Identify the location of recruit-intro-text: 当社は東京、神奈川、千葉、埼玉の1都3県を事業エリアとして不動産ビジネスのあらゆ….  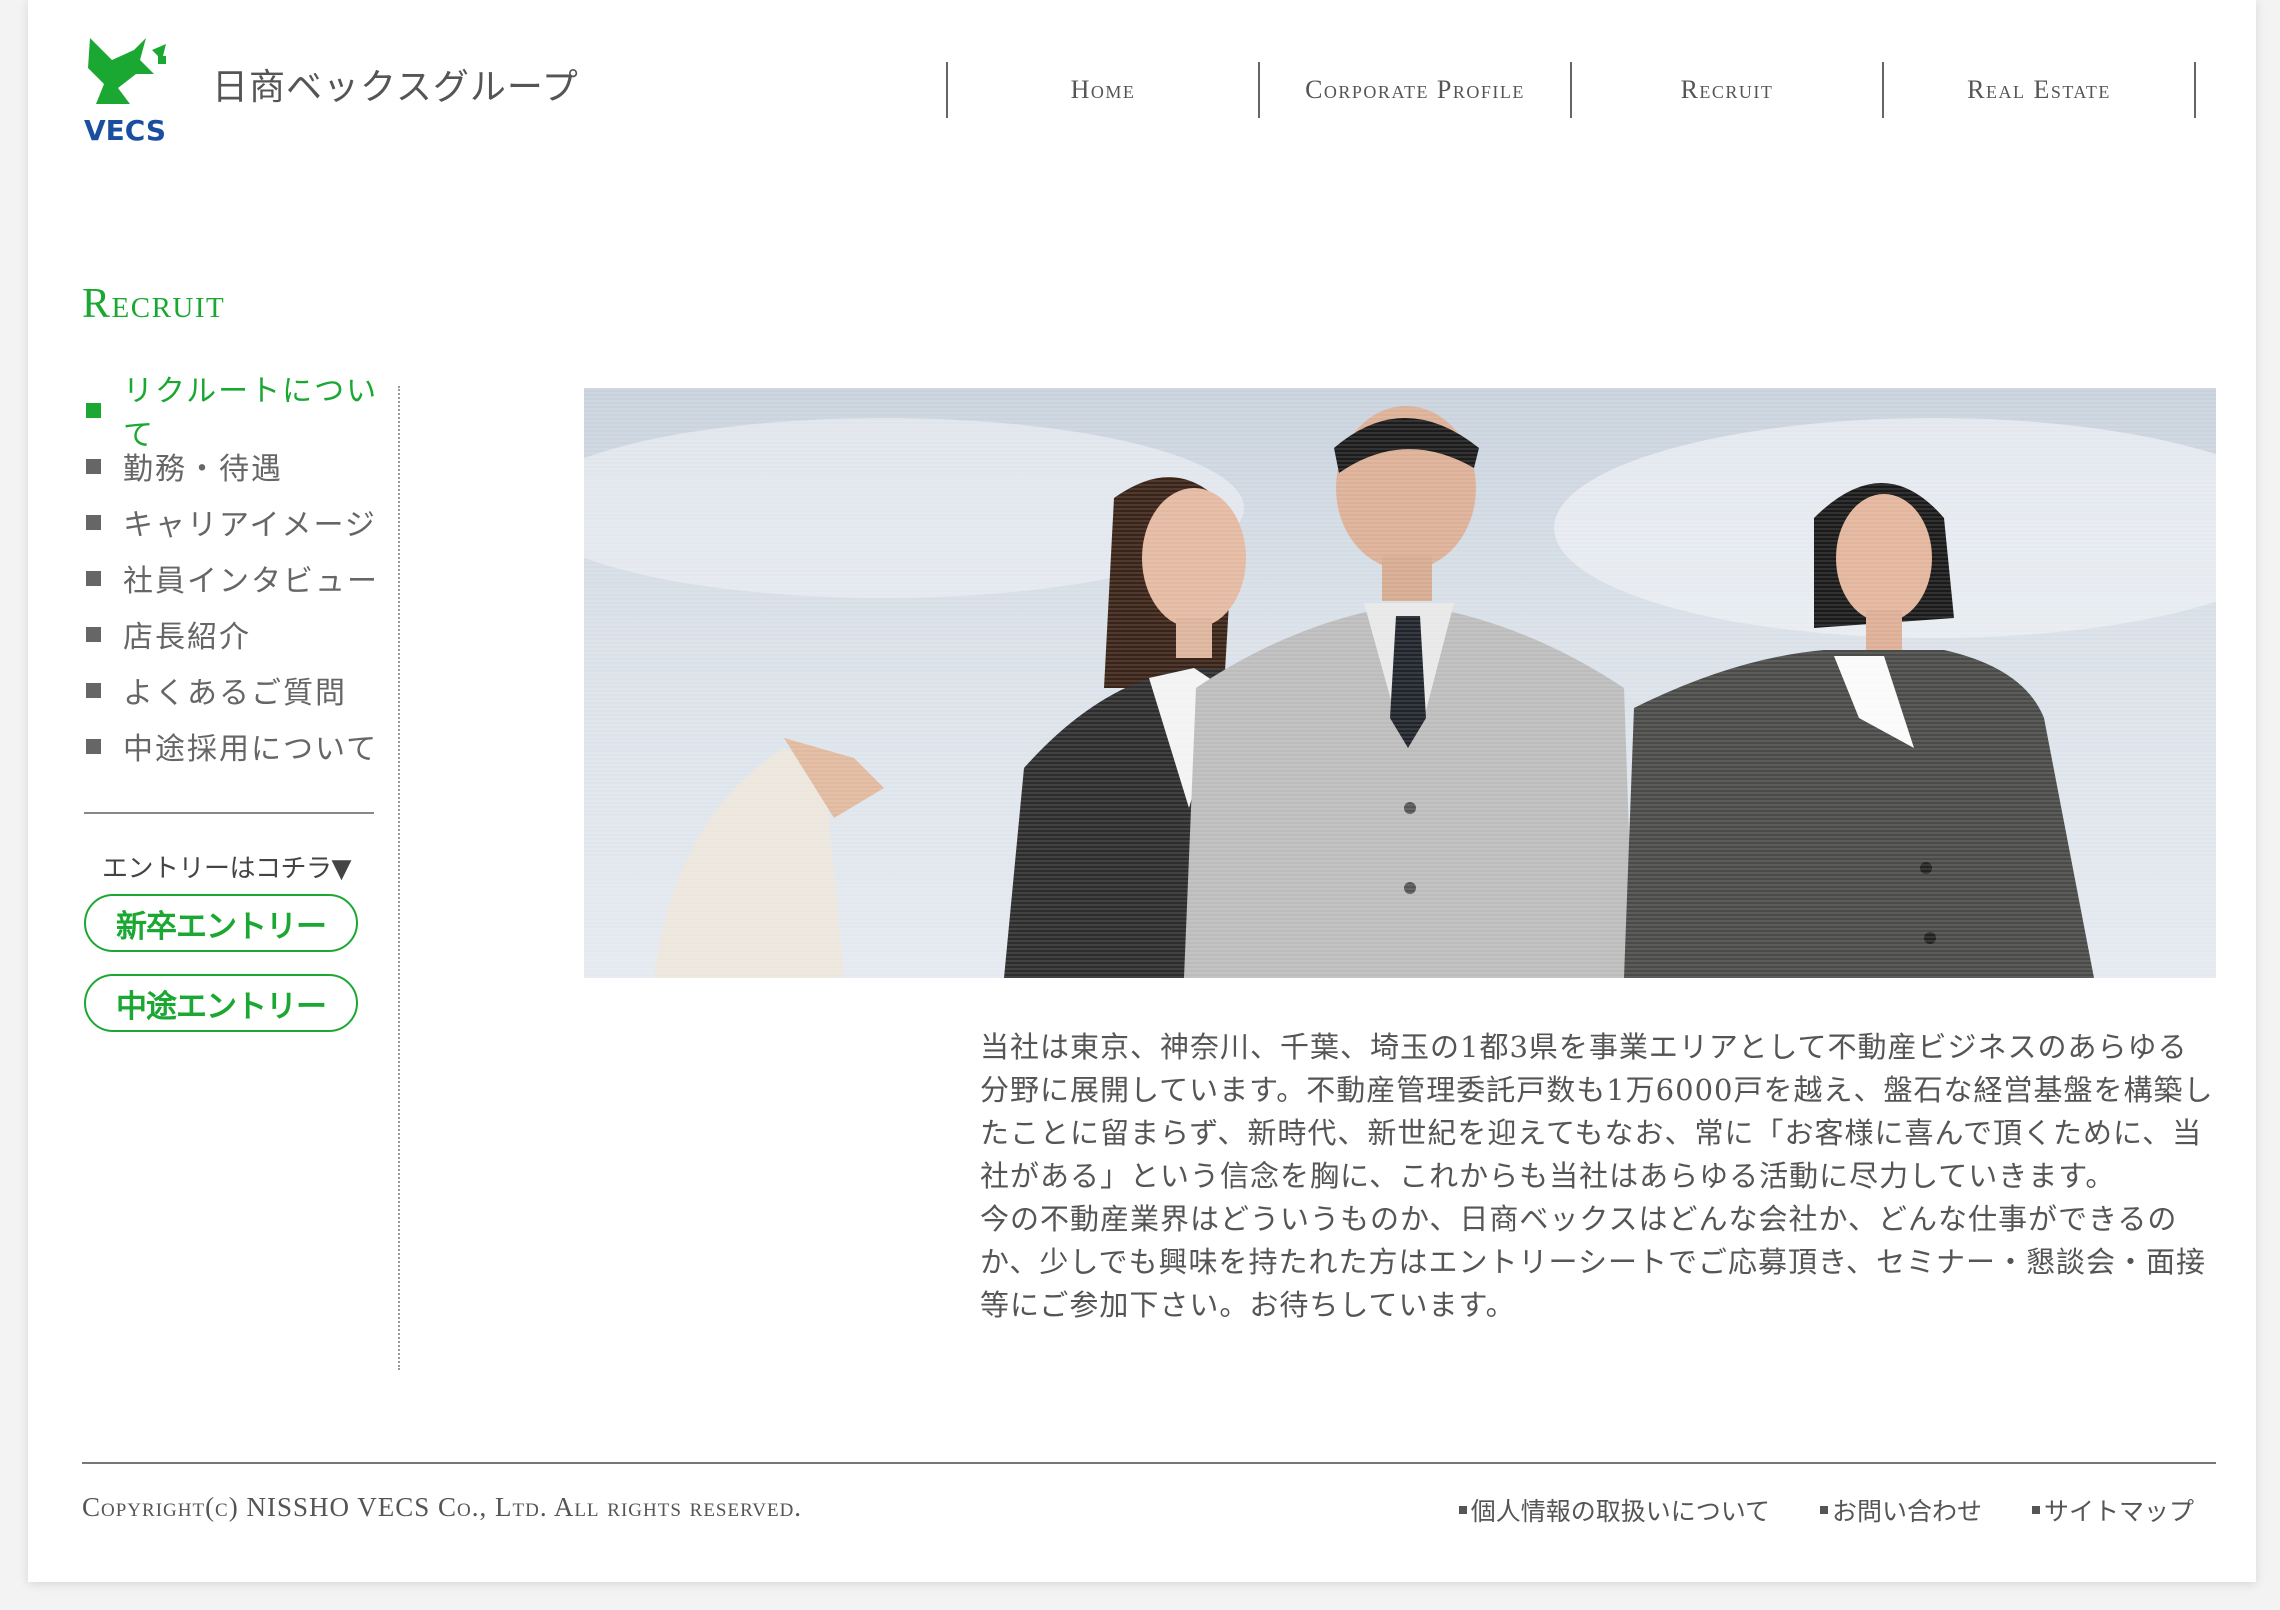
(1598, 1176).